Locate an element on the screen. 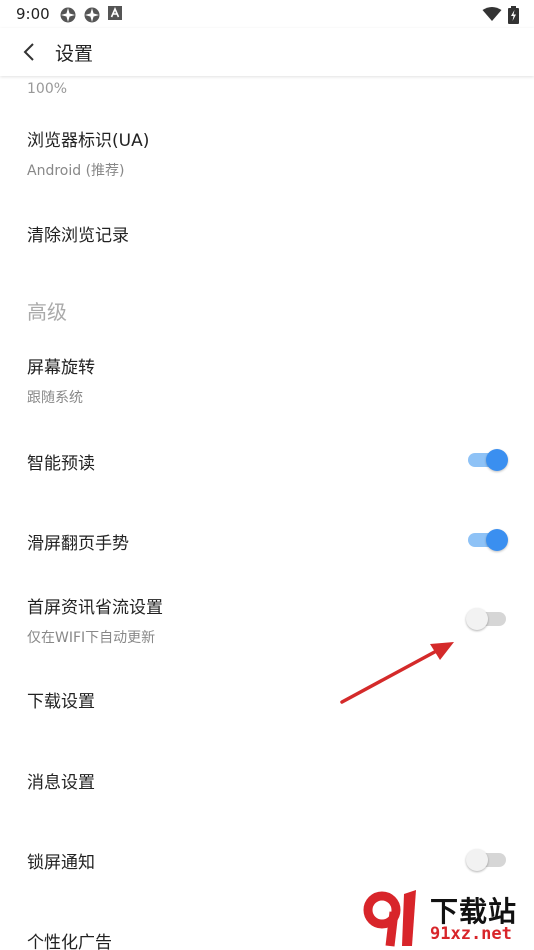 This screenshot has height=950, width=534. watermark-line2: 91xz.net is located at coordinates (471, 934).